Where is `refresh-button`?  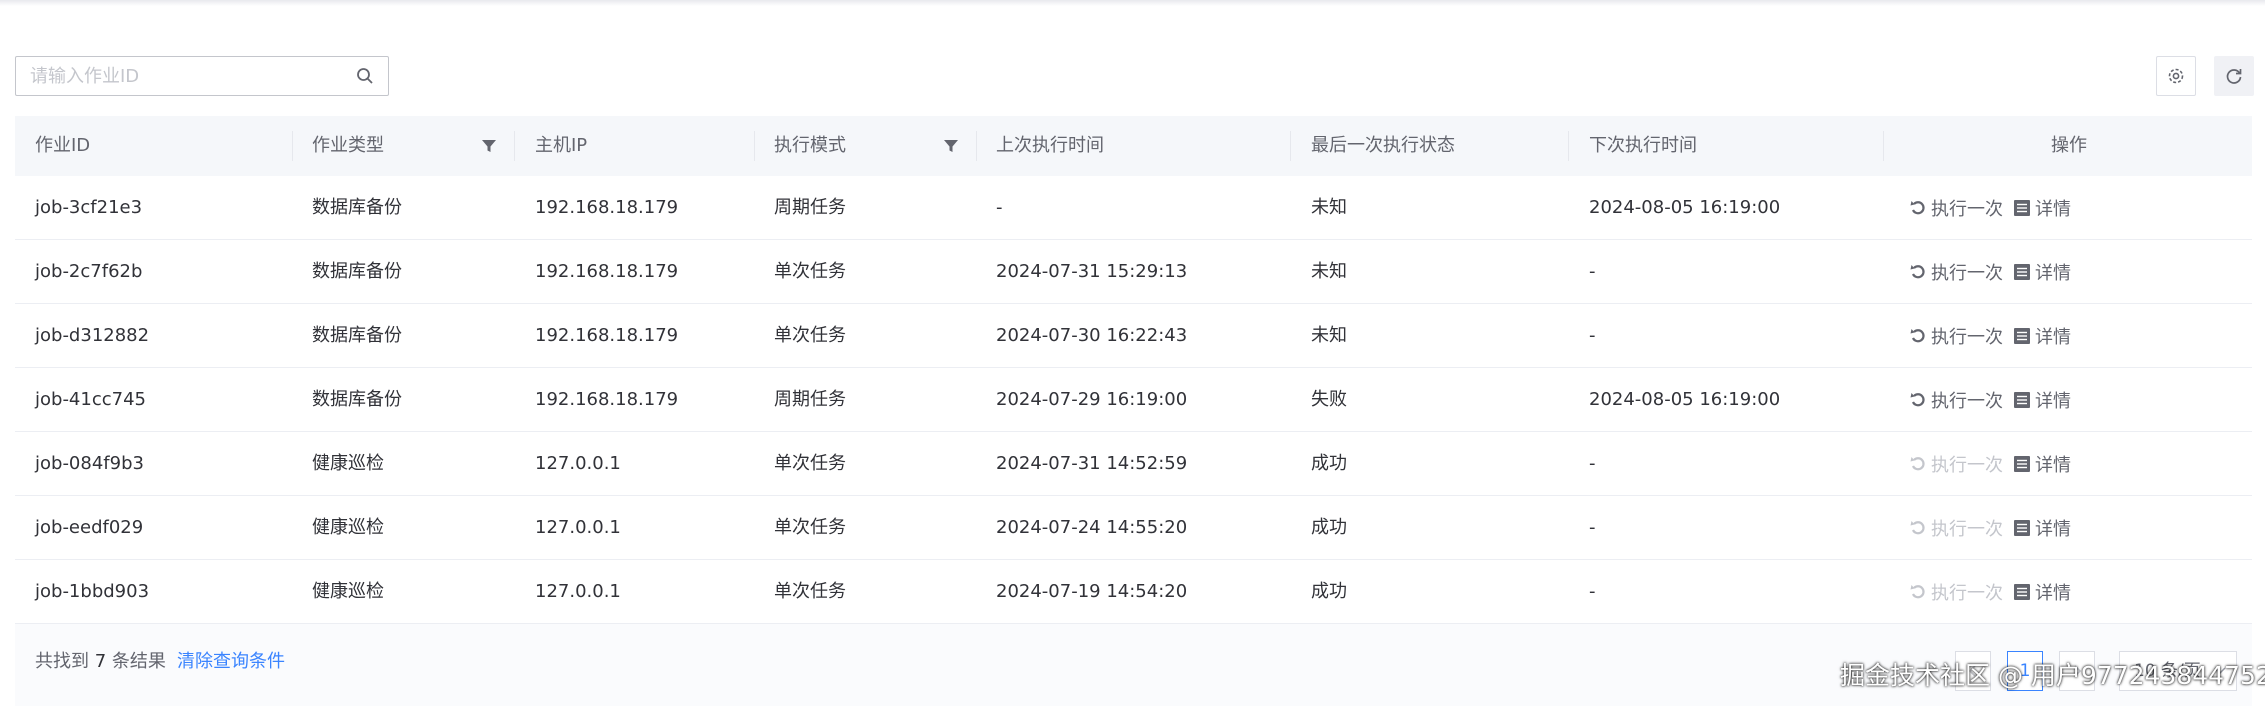
refresh-button is located at coordinates (2234, 76).